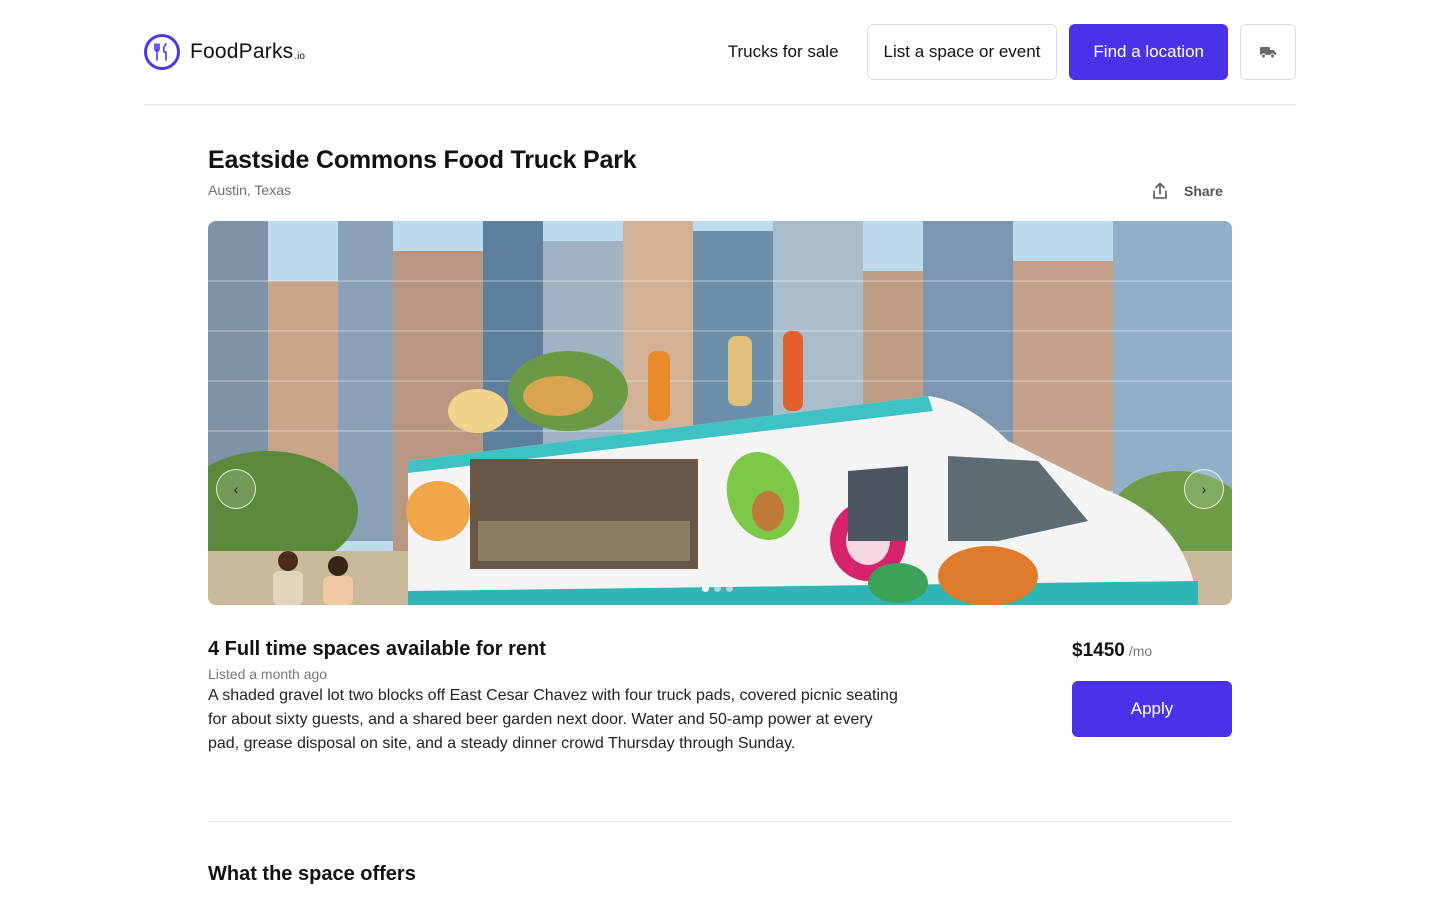  I want to click on price-amount: $1450, so click(1098, 650).